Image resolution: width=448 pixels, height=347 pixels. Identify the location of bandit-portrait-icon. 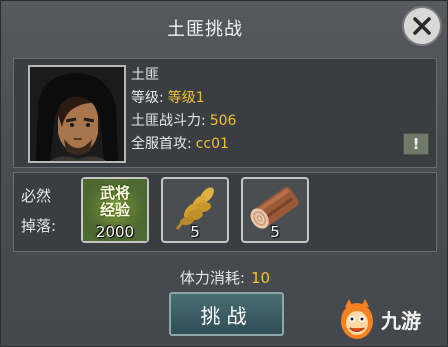
(77, 114).